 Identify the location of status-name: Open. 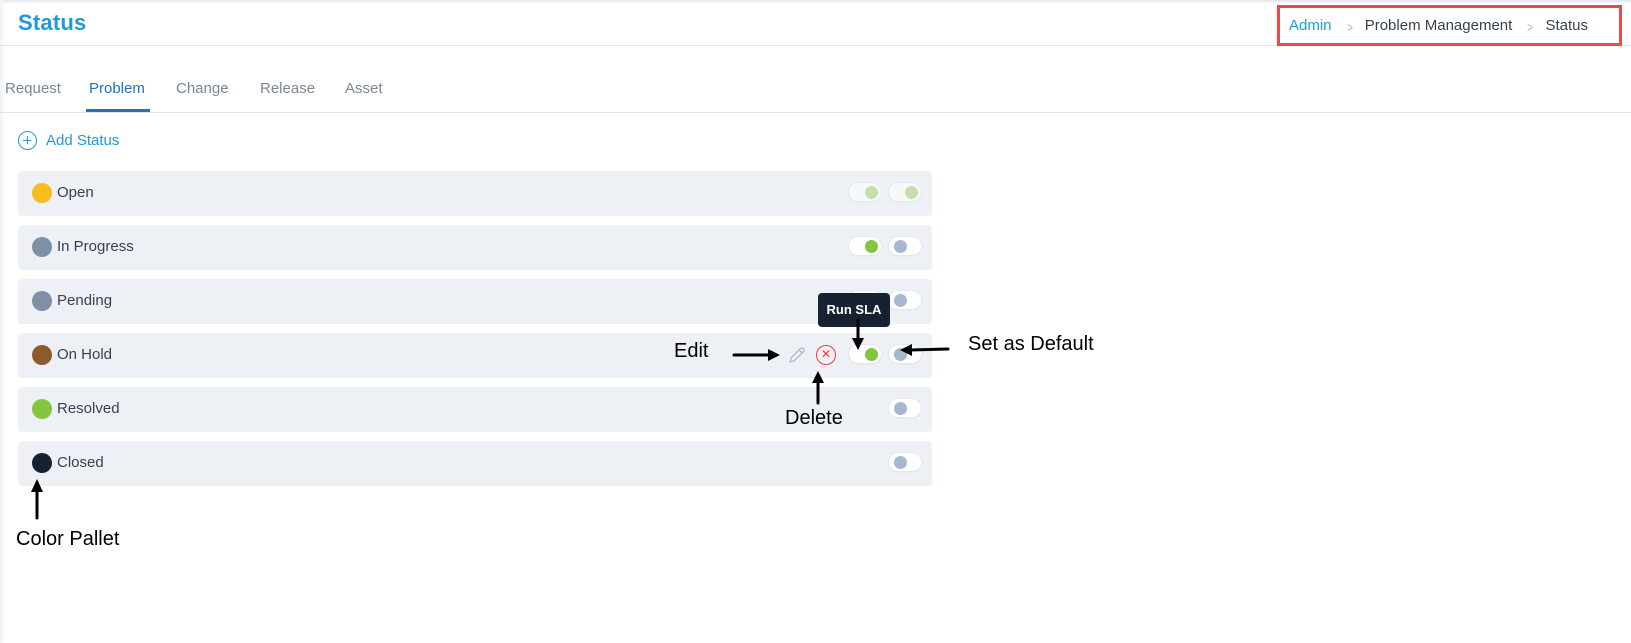
(75, 192).